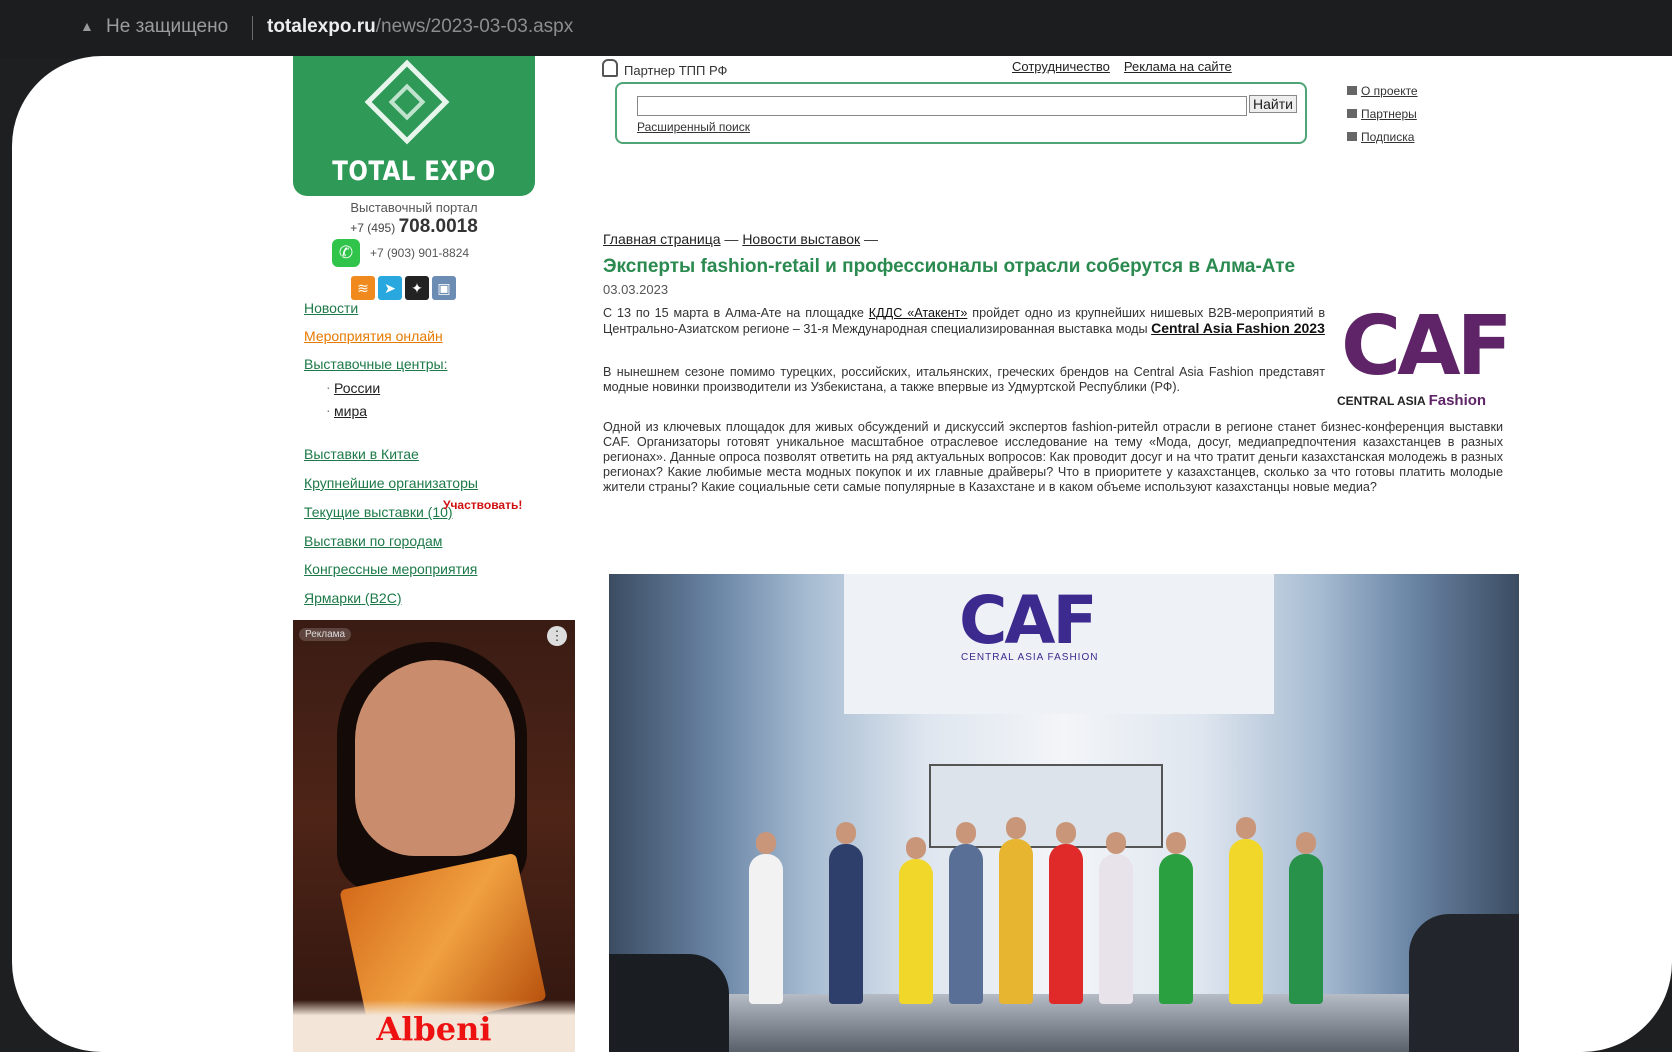 The width and height of the screenshot is (1672, 1052). What do you see at coordinates (417, 288) in the screenshot?
I see `dzen-icon: ✦` at bounding box center [417, 288].